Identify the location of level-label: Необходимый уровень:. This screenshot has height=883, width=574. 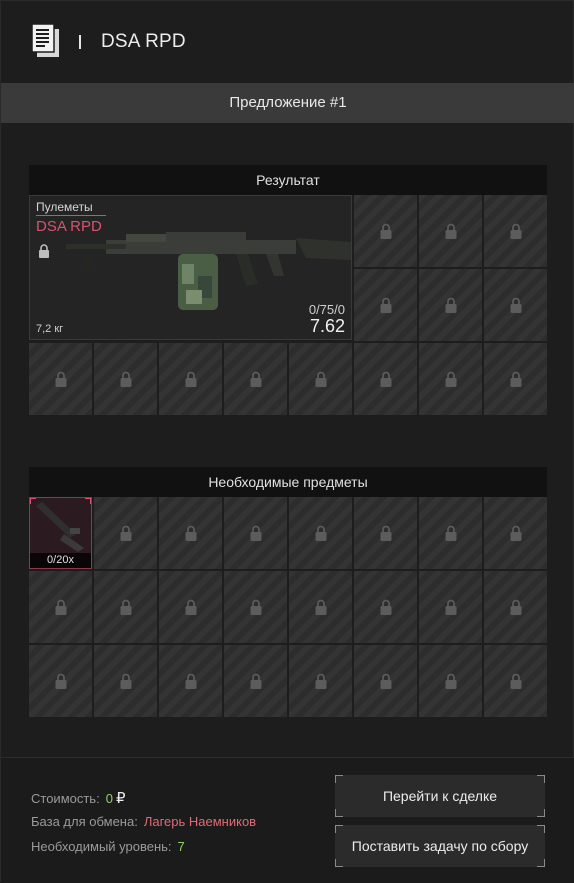
(101, 846).